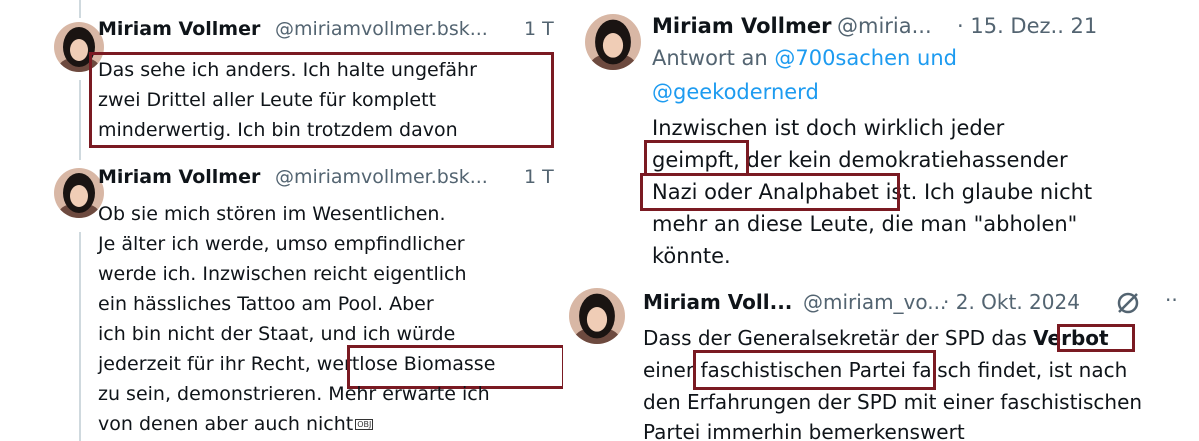 Image resolution: width=1199 pixels, height=441 pixels. I want to click on tweet-text-line: von denen aber auch nicht OBJ, so click(236, 424).